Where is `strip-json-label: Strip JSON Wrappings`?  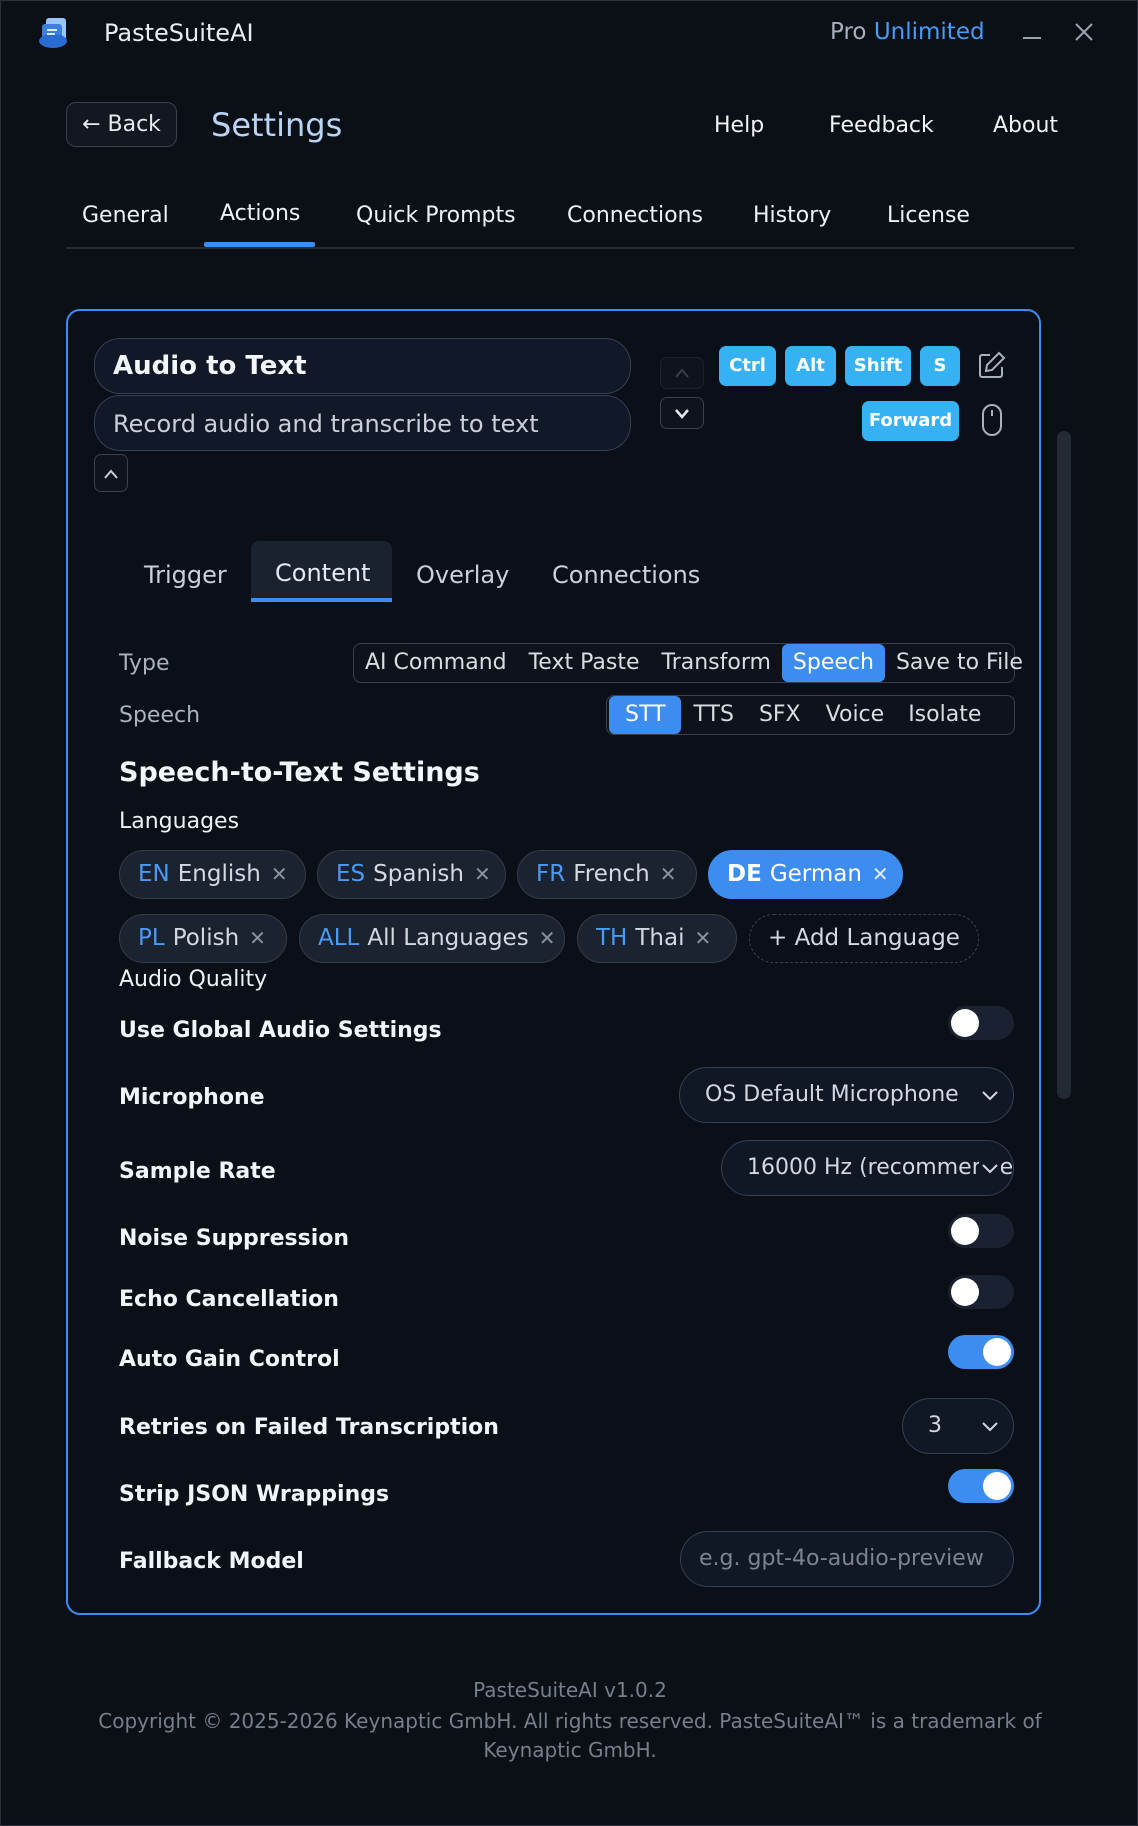 strip-json-label: Strip JSON Wrappings is located at coordinates (254, 1494).